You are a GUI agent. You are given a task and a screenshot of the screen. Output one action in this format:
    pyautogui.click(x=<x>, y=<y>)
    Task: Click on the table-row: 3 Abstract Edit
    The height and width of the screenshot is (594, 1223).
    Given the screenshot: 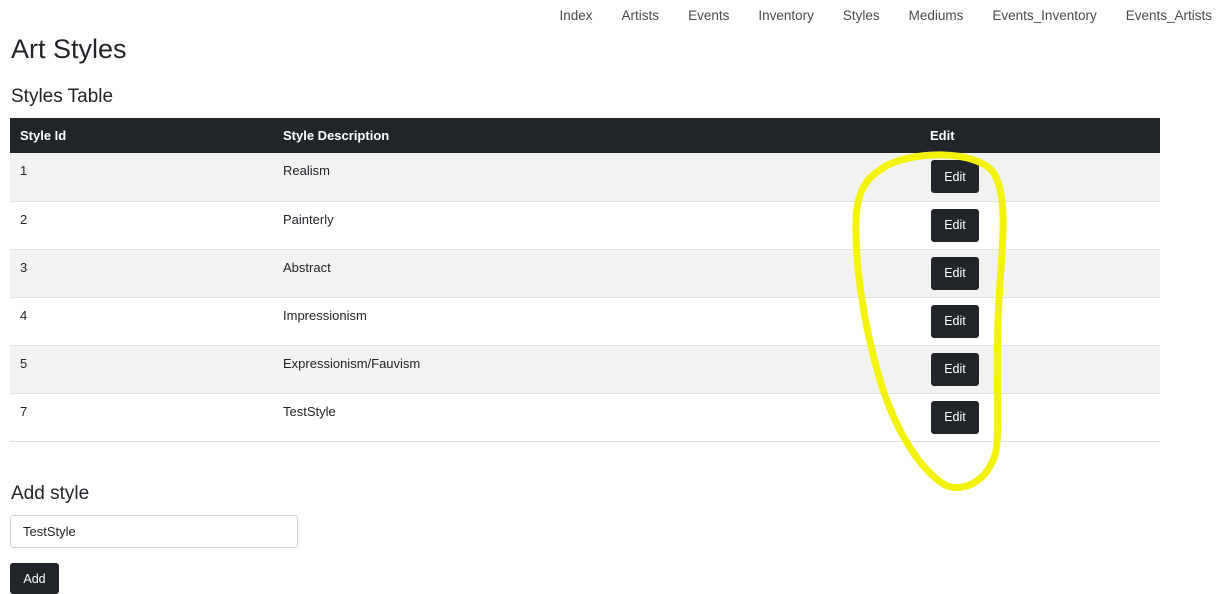 What is the action you would take?
    pyautogui.click(x=585, y=273)
    